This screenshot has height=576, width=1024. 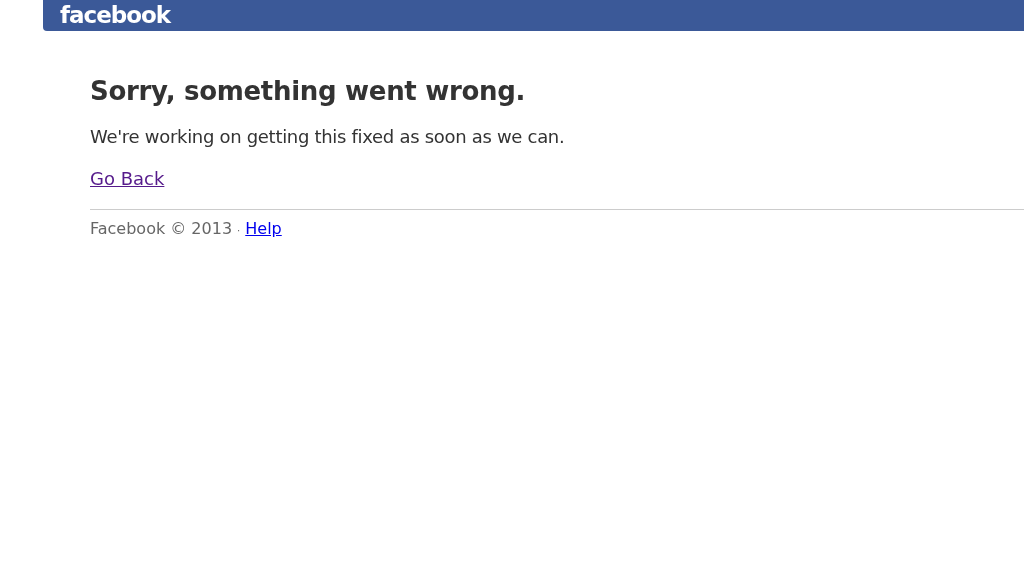 What do you see at coordinates (308, 91) in the screenshot?
I see `error-title: Sorry, something went wrong.` at bounding box center [308, 91].